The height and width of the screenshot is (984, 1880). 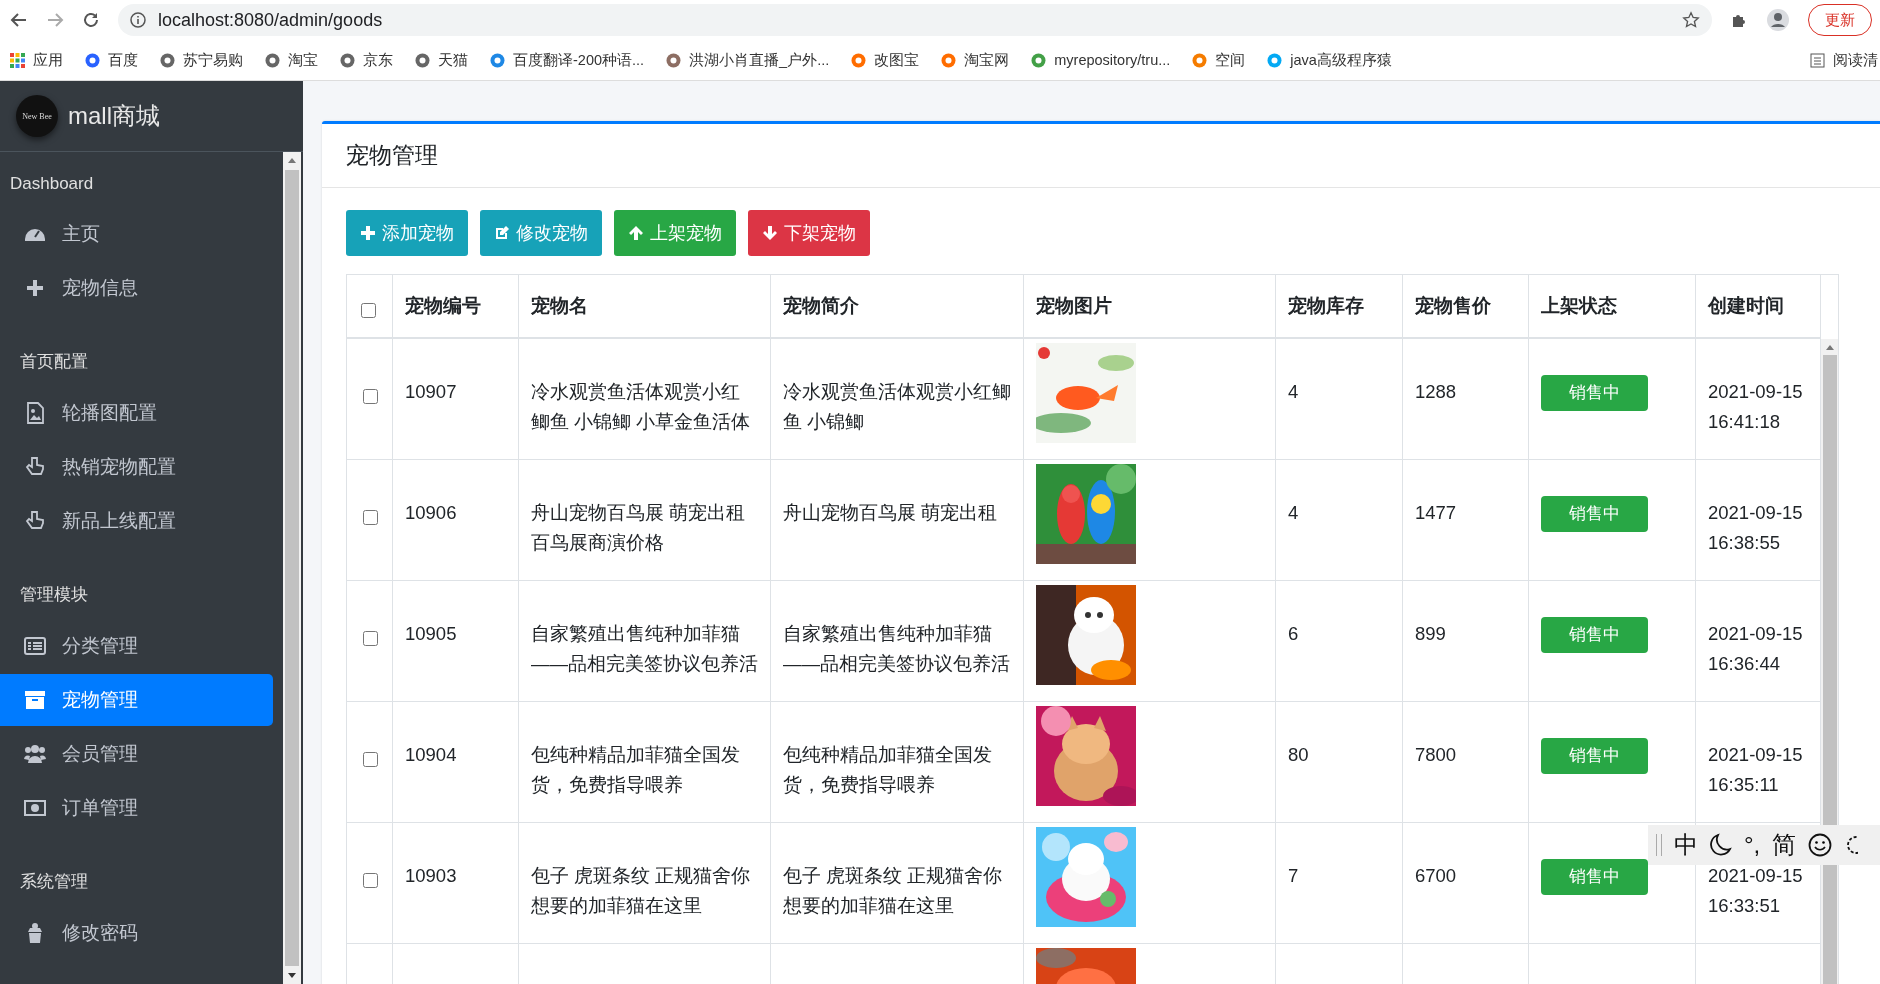 What do you see at coordinates (1293, 633) in the screenshot?
I see `table-cell: 6` at bounding box center [1293, 633].